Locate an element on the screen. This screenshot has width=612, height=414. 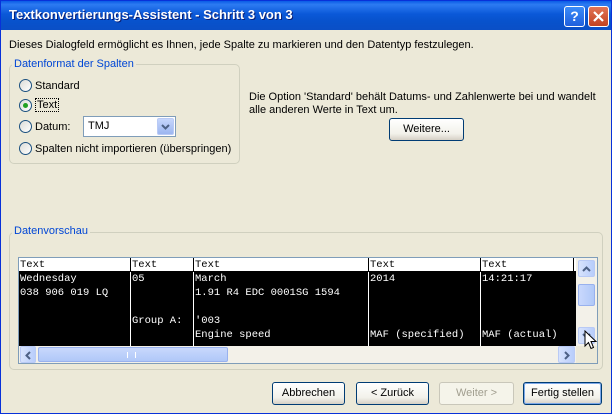
date-format-value: TMJ is located at coordinates (99, 126).